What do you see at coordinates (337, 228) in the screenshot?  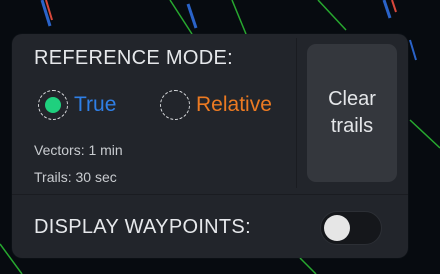 I see `toggle-knob` at bounding box center [337, 228].